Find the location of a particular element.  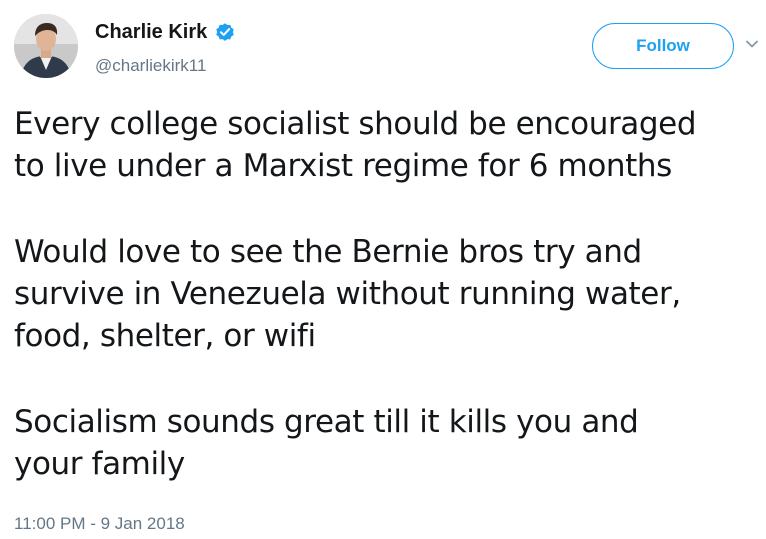

tweet-line: your family is located at coordinates (99, 464).